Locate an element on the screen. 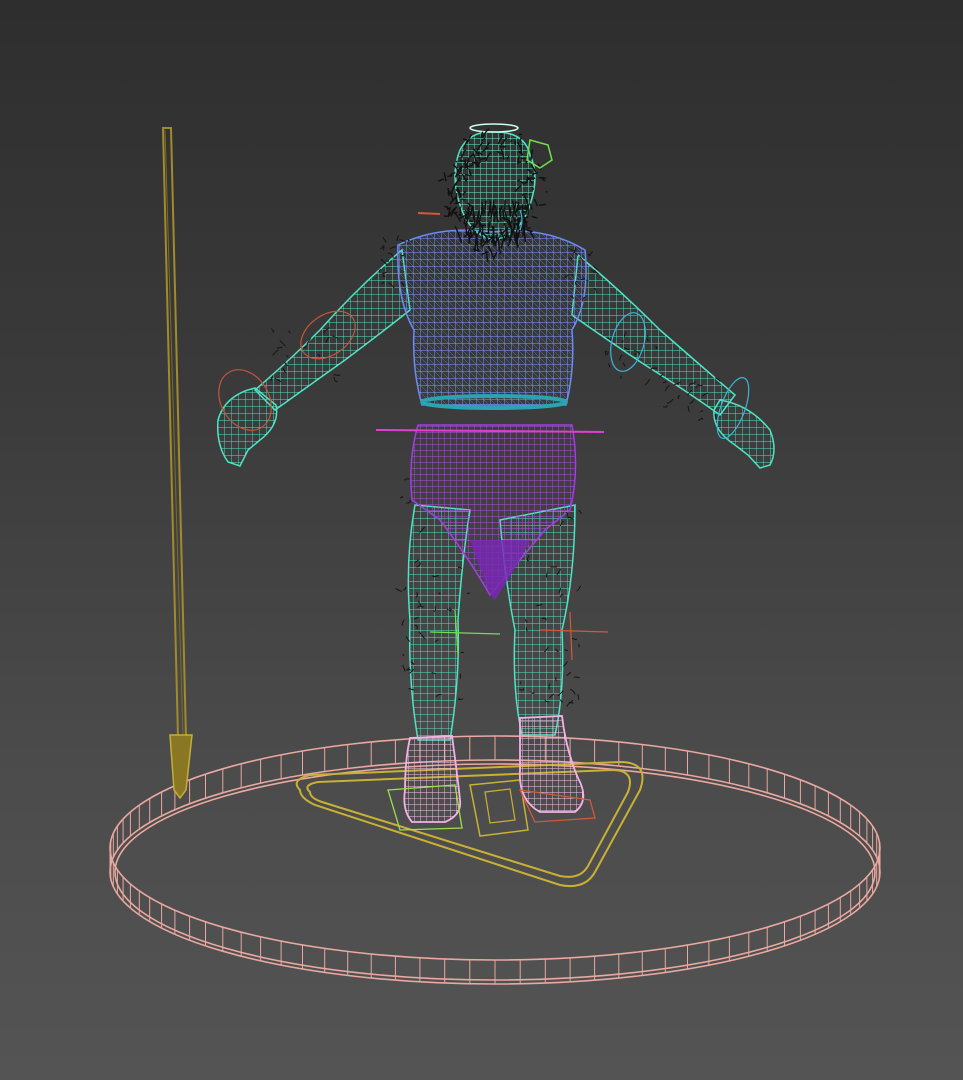 This screenshot has height=1080, width=963. spear is located at coordinates (177, 463).